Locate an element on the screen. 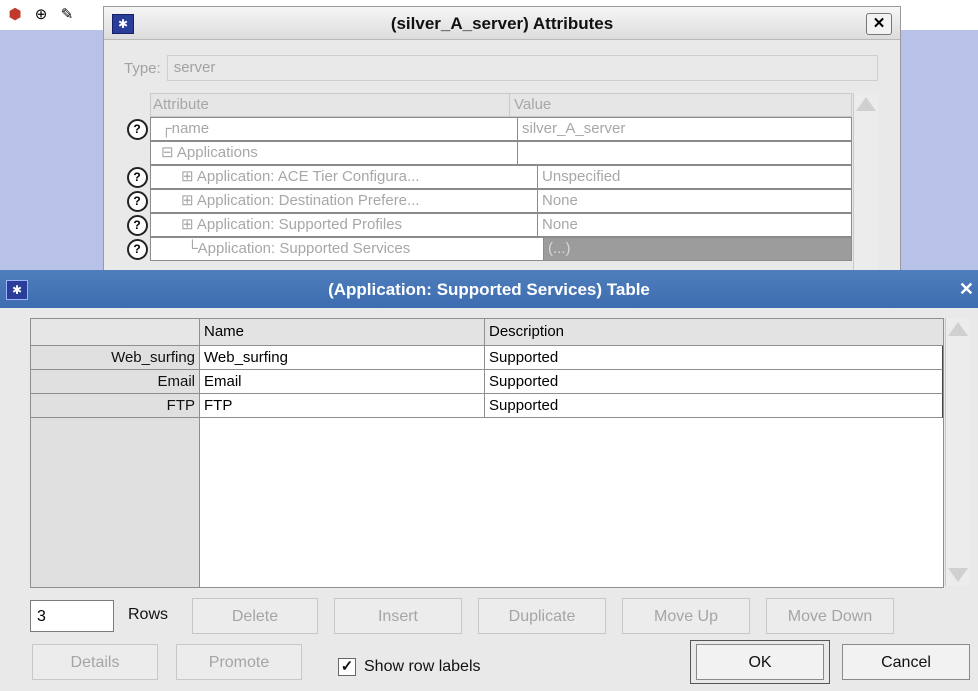 This screenshot has height=691, width=978. rows-label: Rows is located at coordinates (148, 614).